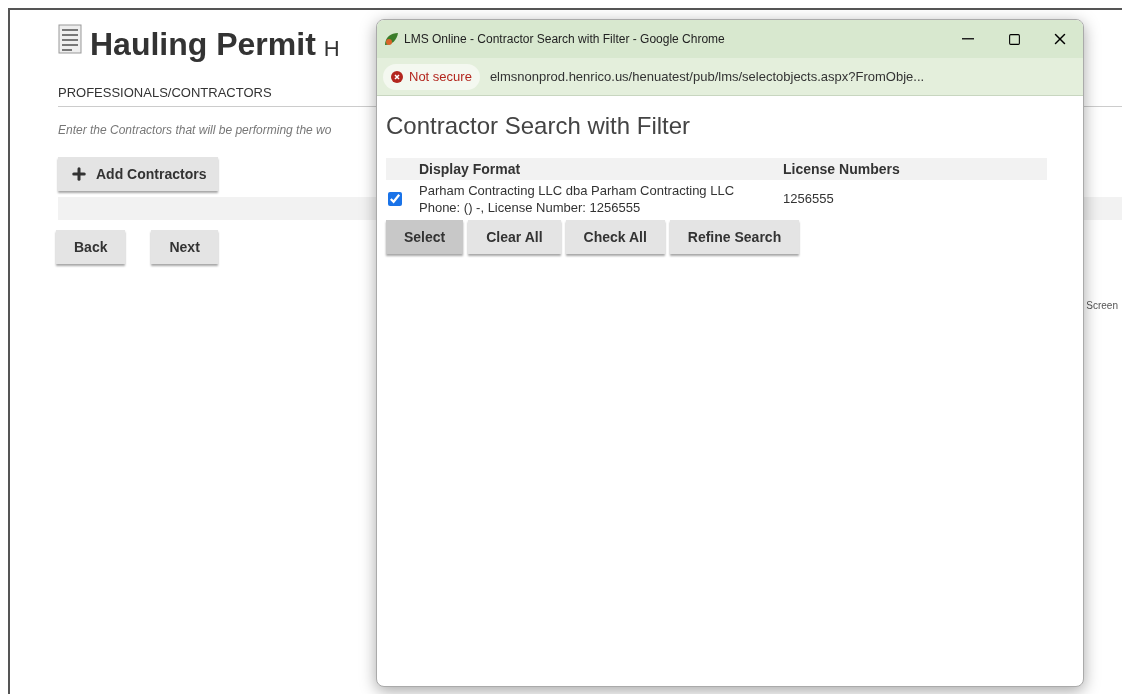 The image size is (1122, 694). What do you see at coordinates (514, 237) in the screenshot?
I see `action-button: Clear All` at bounding box center [514, 237].